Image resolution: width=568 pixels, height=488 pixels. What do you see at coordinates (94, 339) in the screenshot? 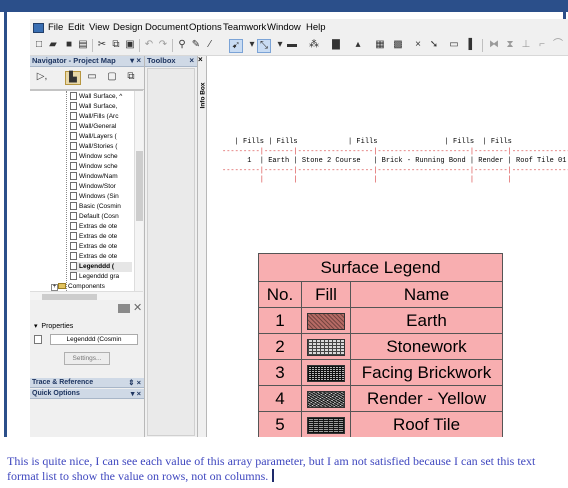
I see `properties-name-field: Legenddd (Cosmin` at bounding box center [94, 339].